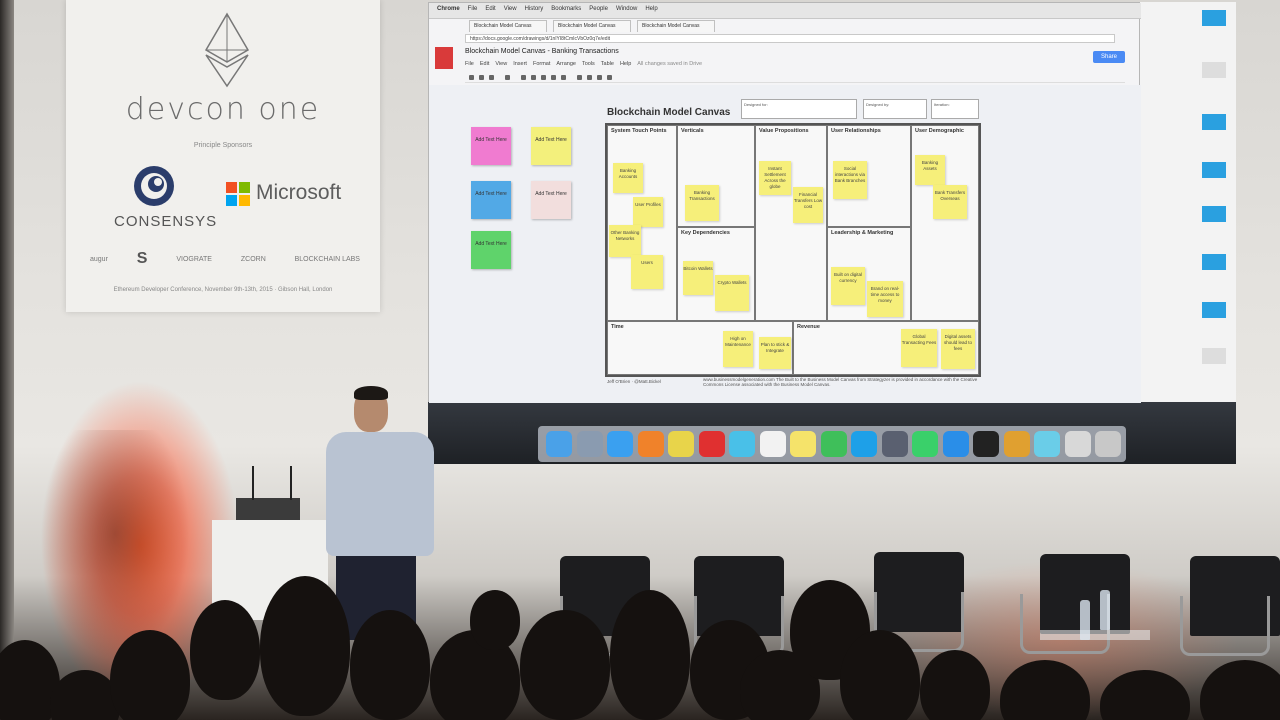  Describe the element at coordinates (444, 58) in the screenshot. I see `google-drawings-icon` at that location.